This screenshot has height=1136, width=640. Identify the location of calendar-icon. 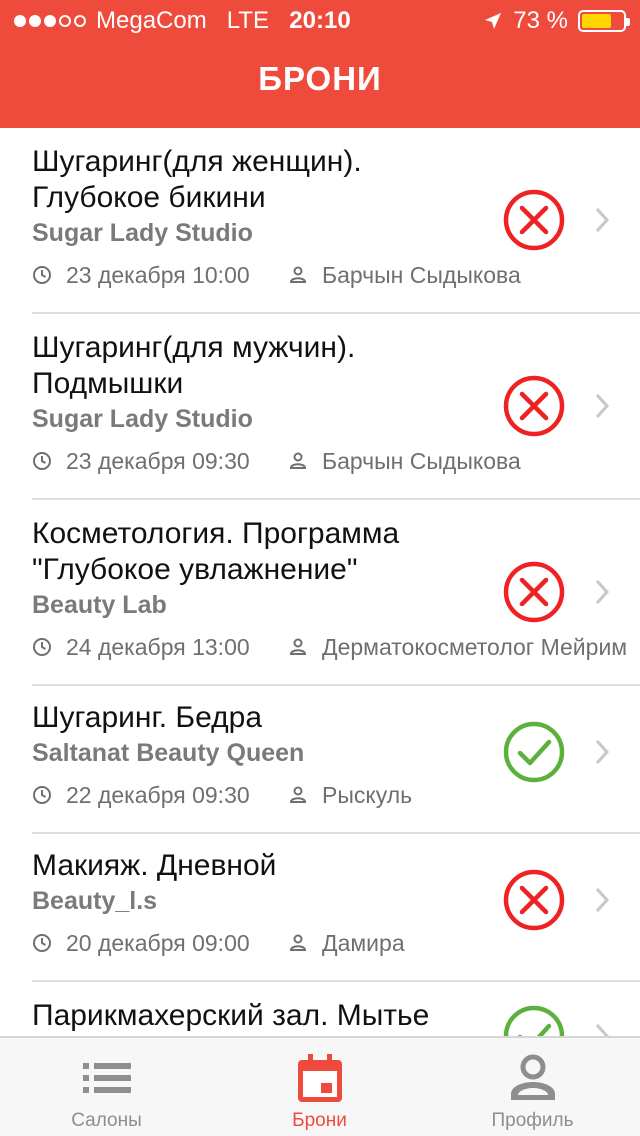
(319, 1078).